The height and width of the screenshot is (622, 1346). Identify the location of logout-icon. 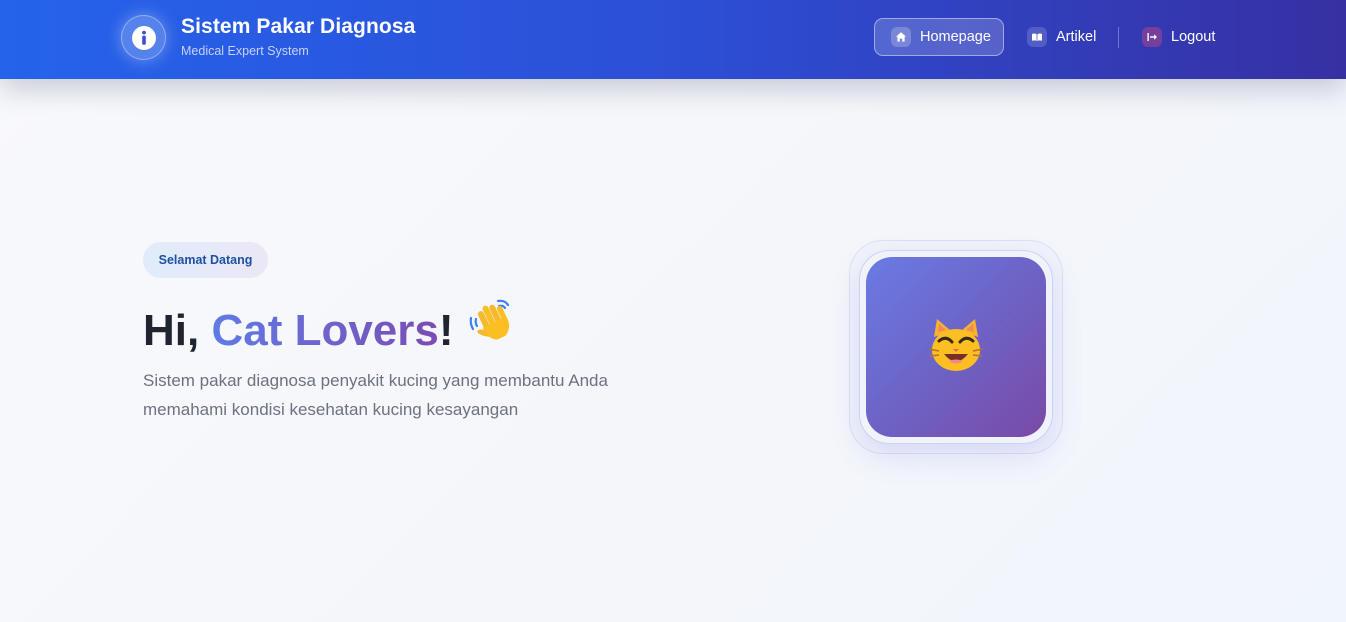
(1152, 37).